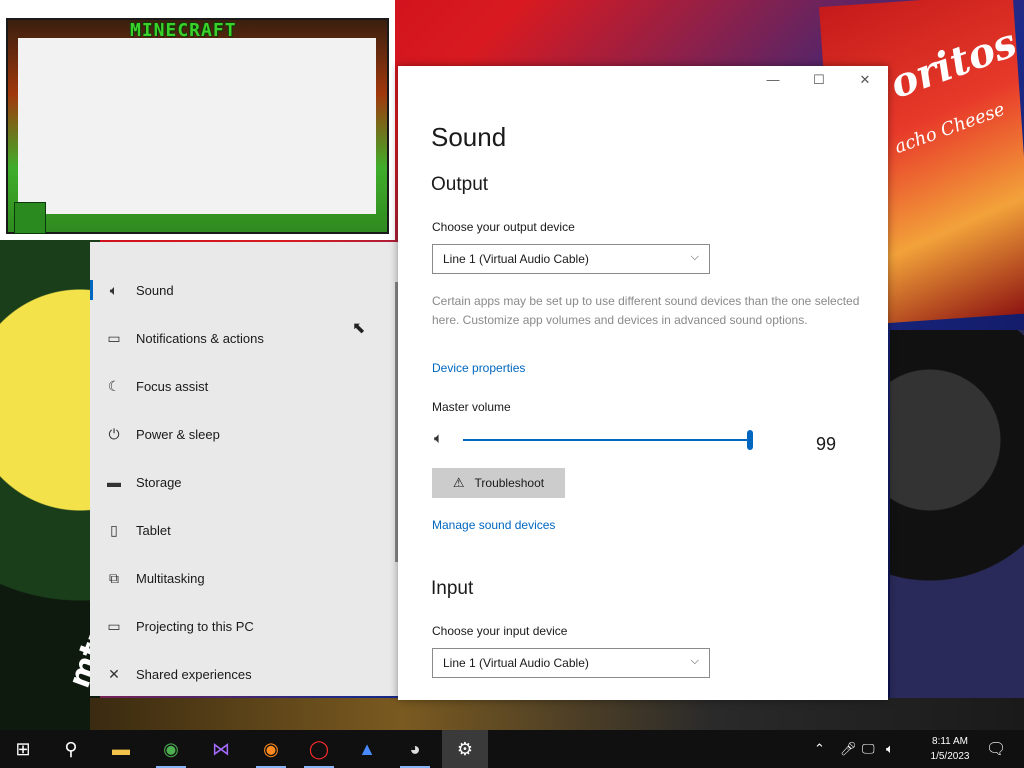 Image resolution: width=1024 pixels, height=768 pixels. Describe the element at coordinates (114, 625) in the screenshot. I see `projector-icon: ▭` at that location.